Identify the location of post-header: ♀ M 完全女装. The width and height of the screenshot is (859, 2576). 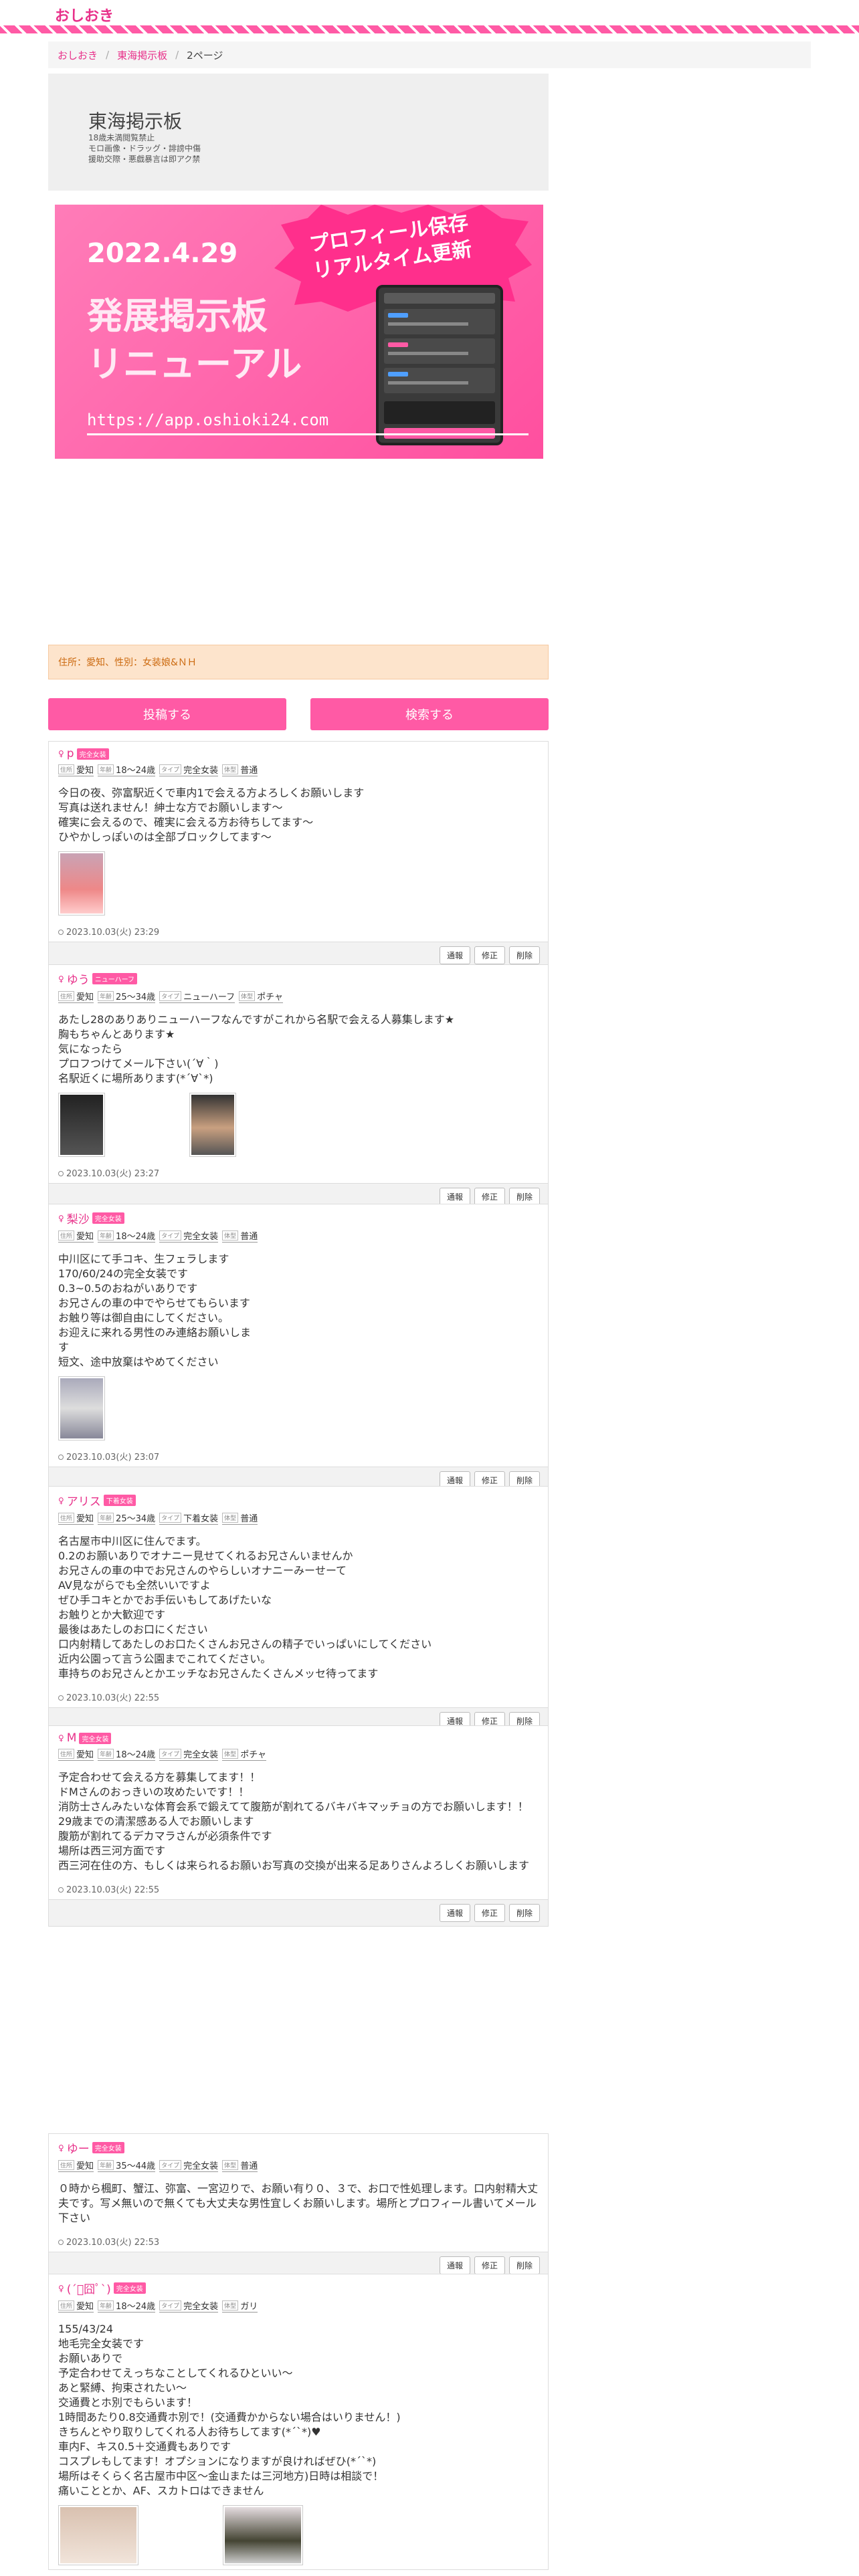
(299, 1738).